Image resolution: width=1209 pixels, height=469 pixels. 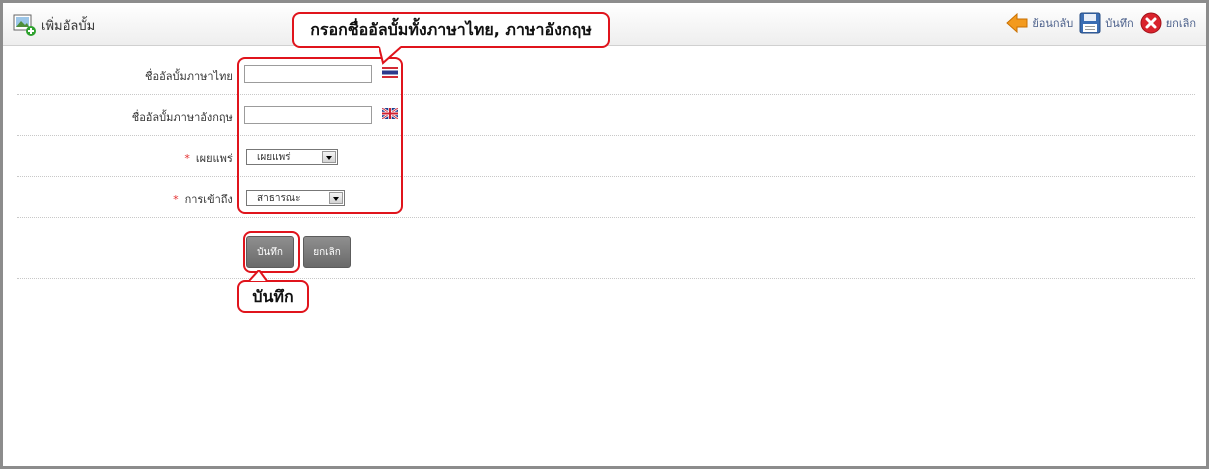 I want to click on cancel-toolbar-button: ยกเลิก, so click(x=1168, y=23).